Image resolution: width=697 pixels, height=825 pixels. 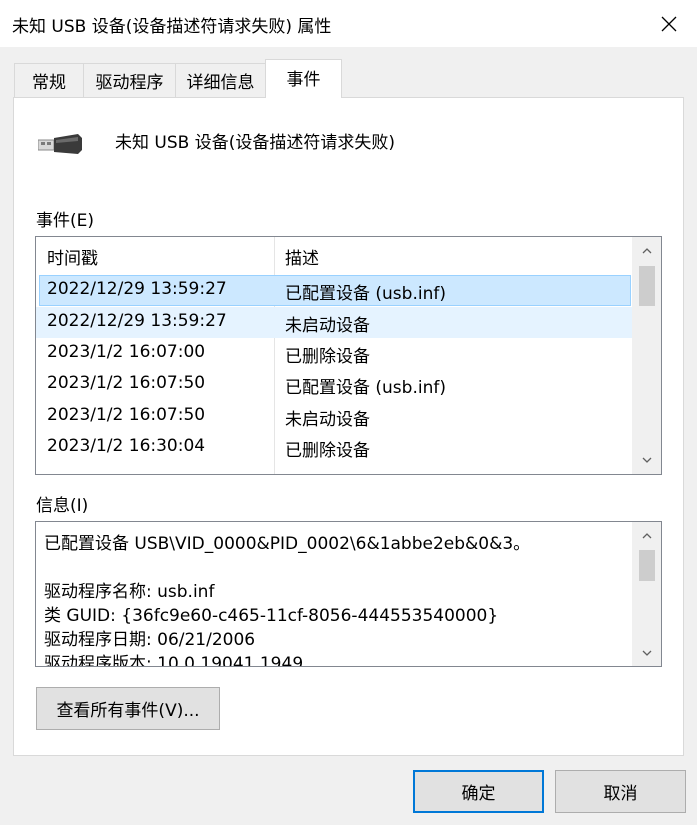 I want to click on table-row: 2023/1/2 16:07:50 未启动设备, so click(x=334, y=416).